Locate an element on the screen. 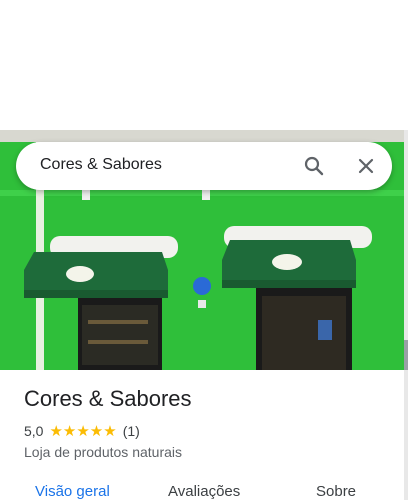 This screenshot has height=500, width=408. place-category: Loja de produtos naturais is located at coordinates (103, 452).